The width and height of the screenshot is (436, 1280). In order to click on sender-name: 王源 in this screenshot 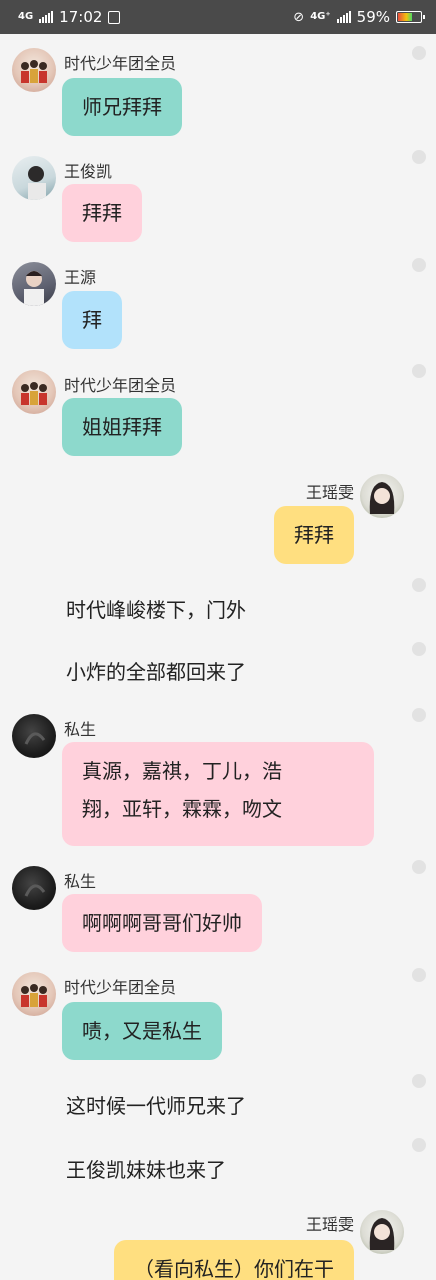, I will do `click(80, 277)`.